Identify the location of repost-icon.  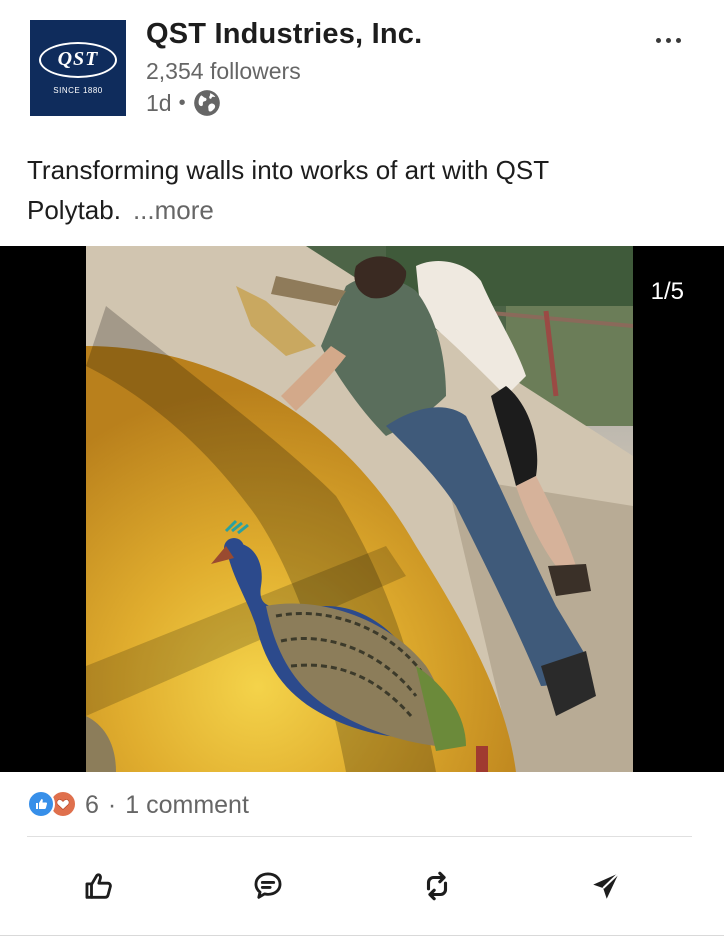
(437, 888).